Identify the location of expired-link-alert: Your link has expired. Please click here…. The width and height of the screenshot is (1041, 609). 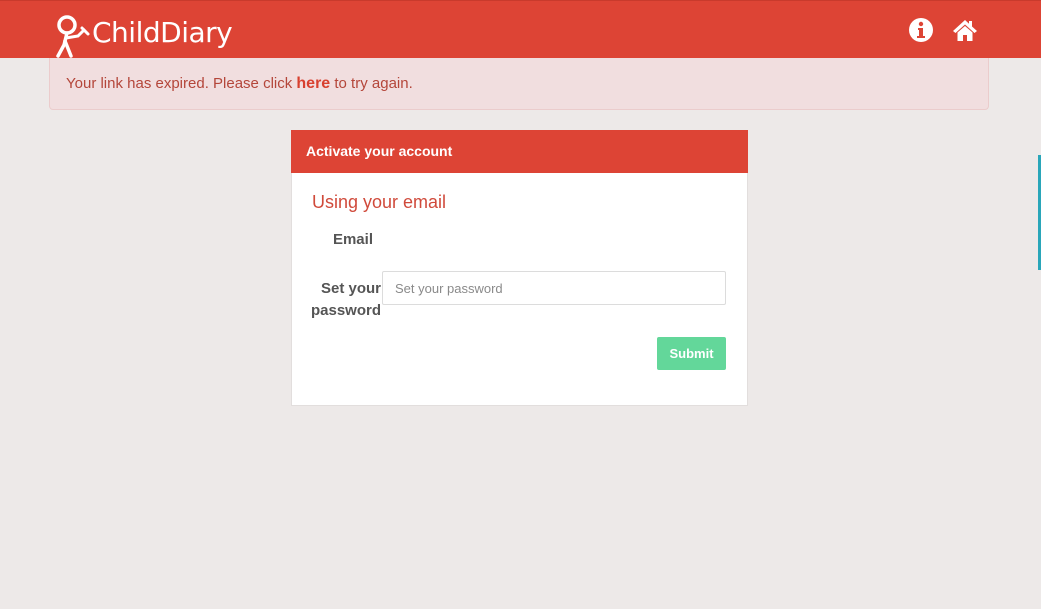
(519, 84).